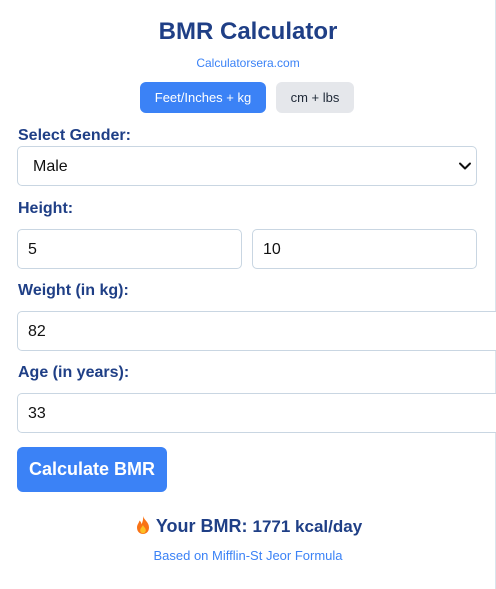 Image resolution: width=496 pixels, height=589 pixels. Describe the element at coordinates (32, 249) in the screenshot. I see `height-feet-value: 5` at that location.